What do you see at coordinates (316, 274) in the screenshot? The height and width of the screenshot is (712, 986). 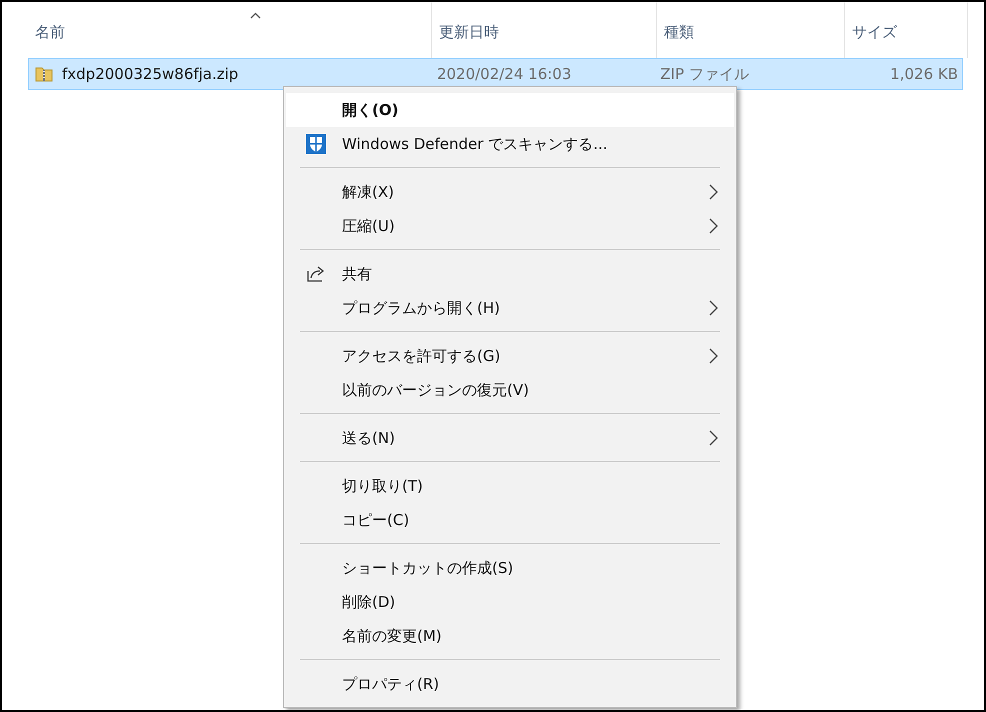 I see `share-icon` at bounding box center [316, 274].